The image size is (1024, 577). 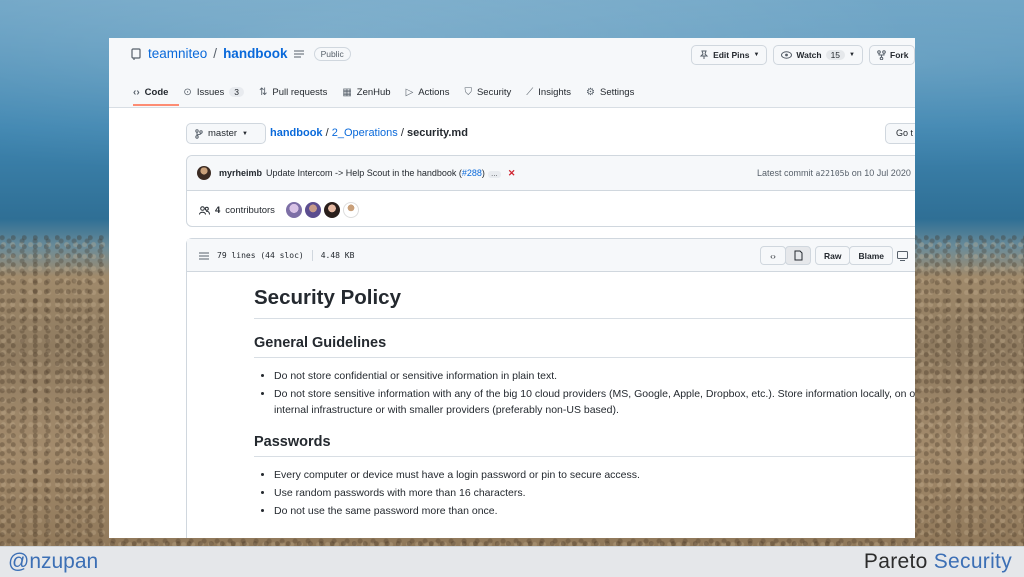 I want to click on contributor-avatars, so click(x=322, y=210).